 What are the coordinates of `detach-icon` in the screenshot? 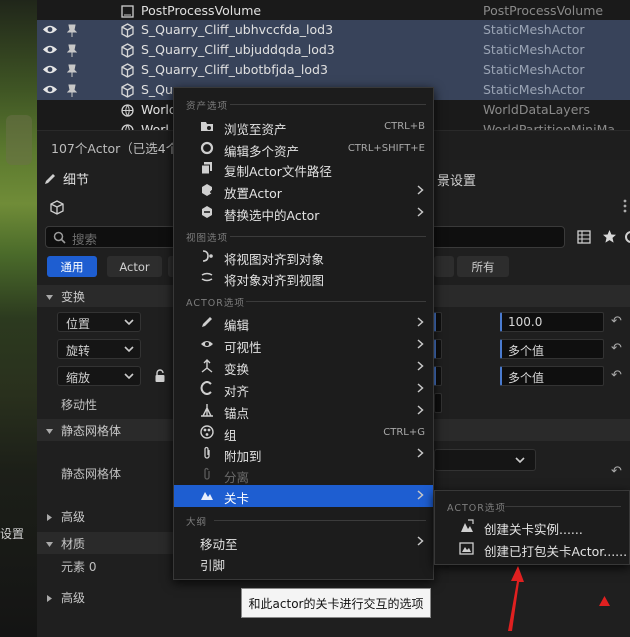 It's located at (207, 474).